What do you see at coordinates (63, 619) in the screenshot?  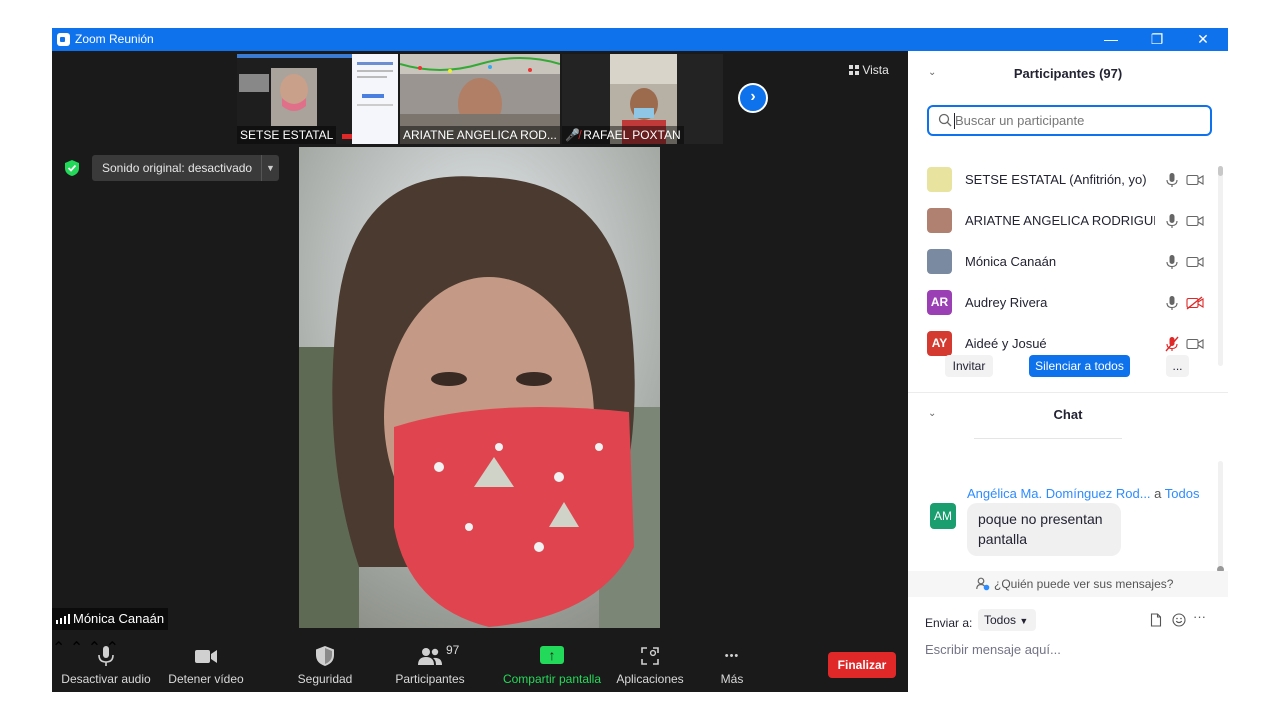 I see `connection-signal-icon` at bounding box center [63, 619].